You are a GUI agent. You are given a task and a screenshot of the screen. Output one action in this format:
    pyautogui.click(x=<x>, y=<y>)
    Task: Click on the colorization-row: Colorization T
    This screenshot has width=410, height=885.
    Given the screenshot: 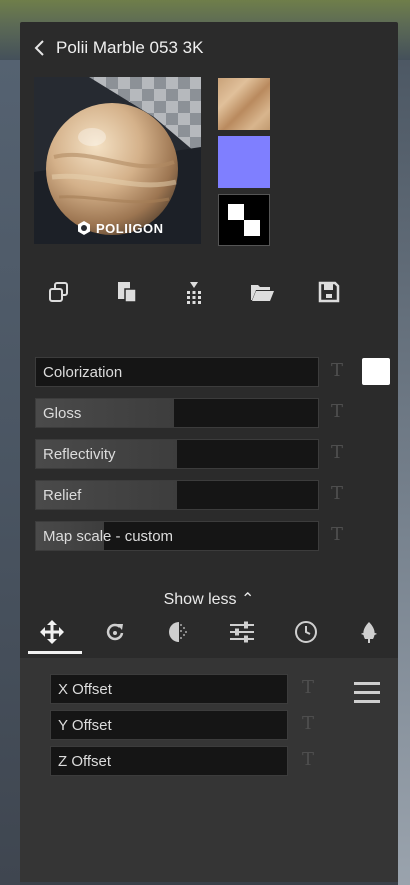 What is the action you would take?
    pyautogui.click(x=212, y=372)
    